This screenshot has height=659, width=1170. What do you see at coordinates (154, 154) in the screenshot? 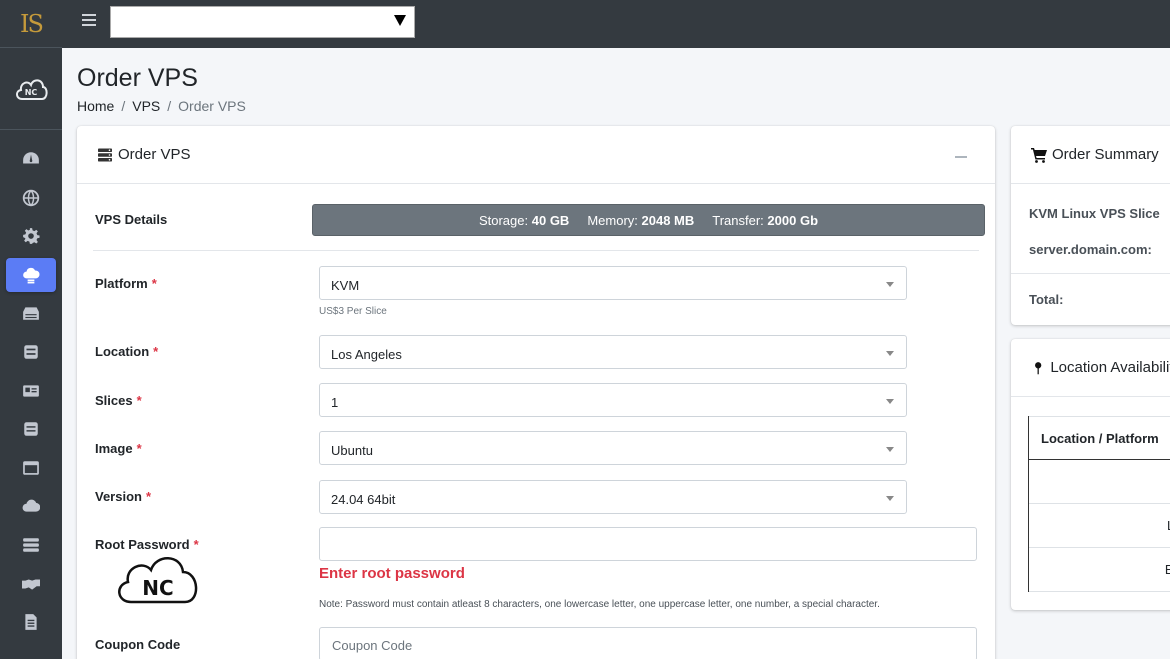
I see `card-title: Order VPS` at bounding box center [154, 154].